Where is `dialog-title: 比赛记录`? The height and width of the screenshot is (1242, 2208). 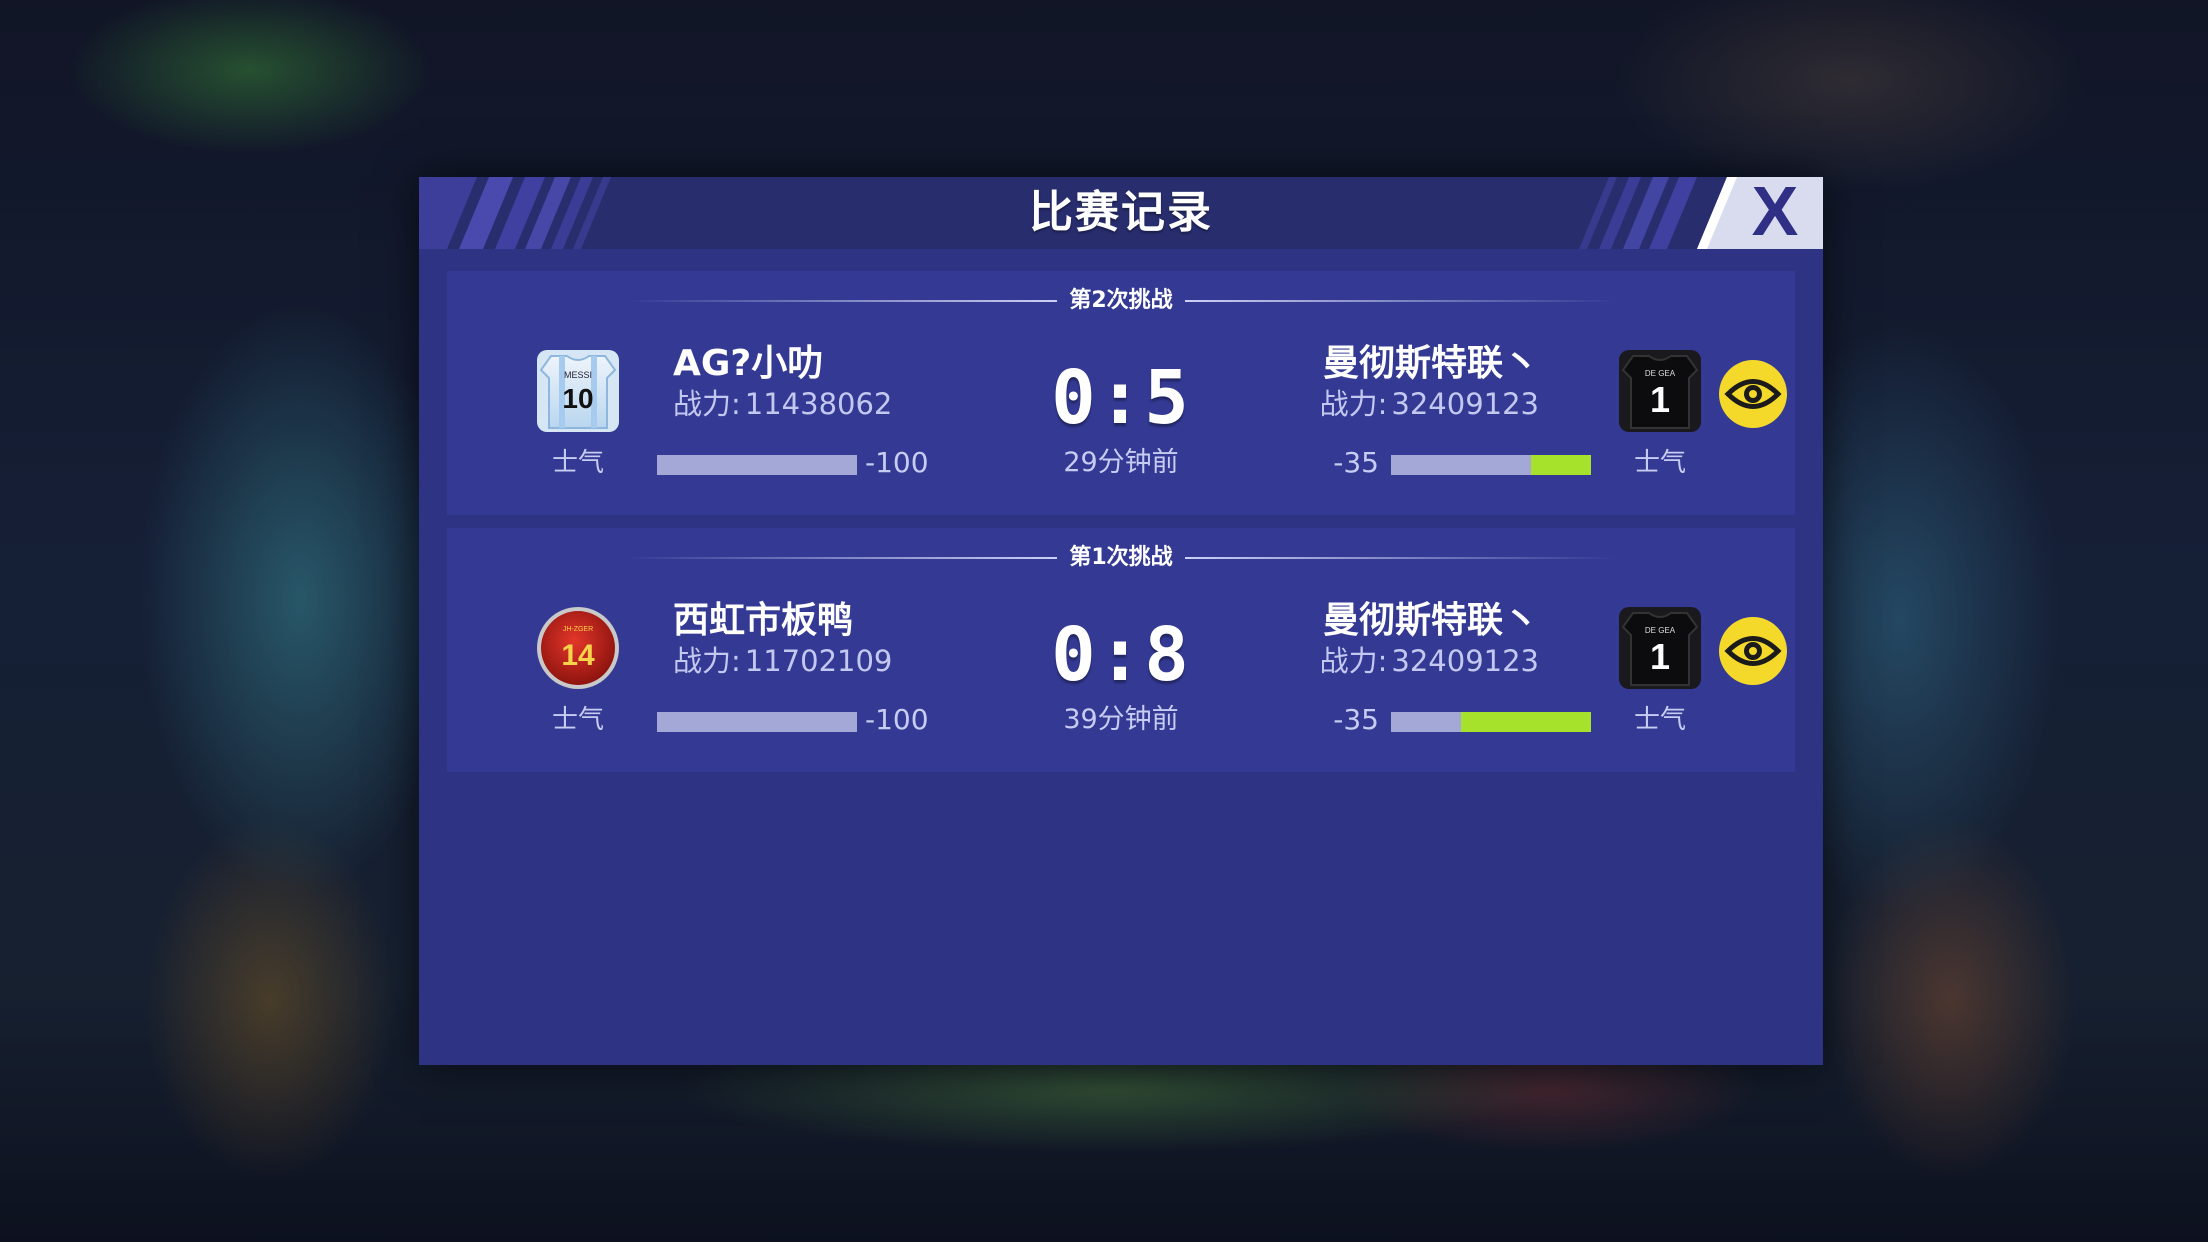
dialog-title: 比赛记录 is located at coordinates (1121, 212).